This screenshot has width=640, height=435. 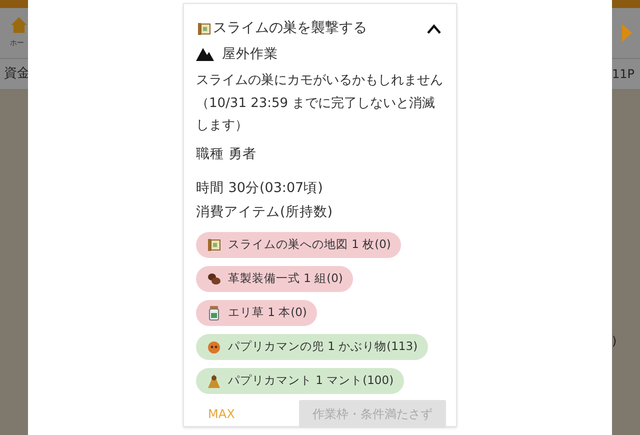 I want to click on collapse-chevron-icon, so click(x=434, y=28).